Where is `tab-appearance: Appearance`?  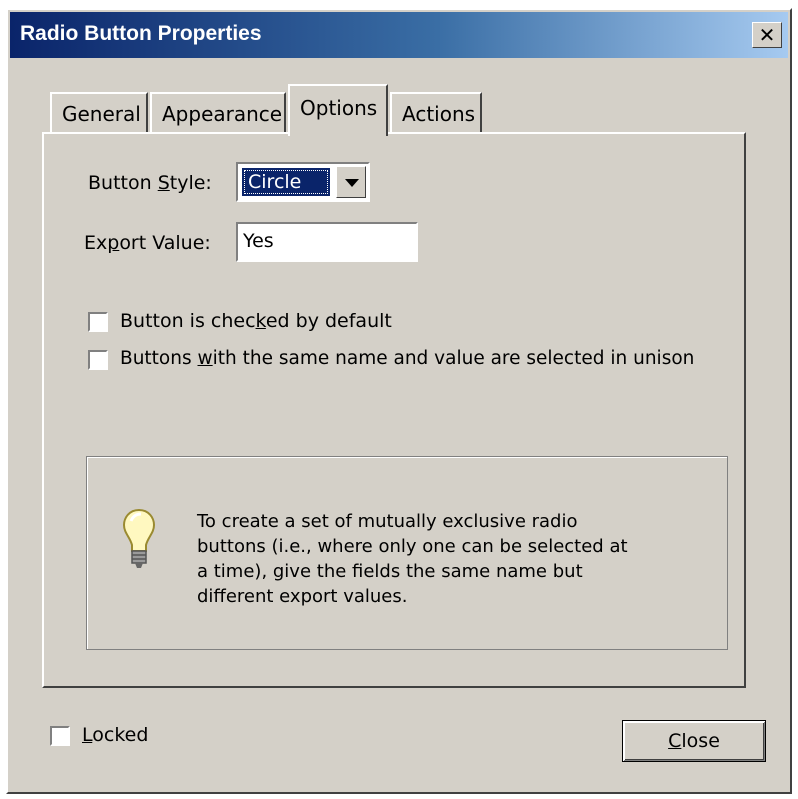 tab-appearance: Appearance is located at coordinates (218, 113).